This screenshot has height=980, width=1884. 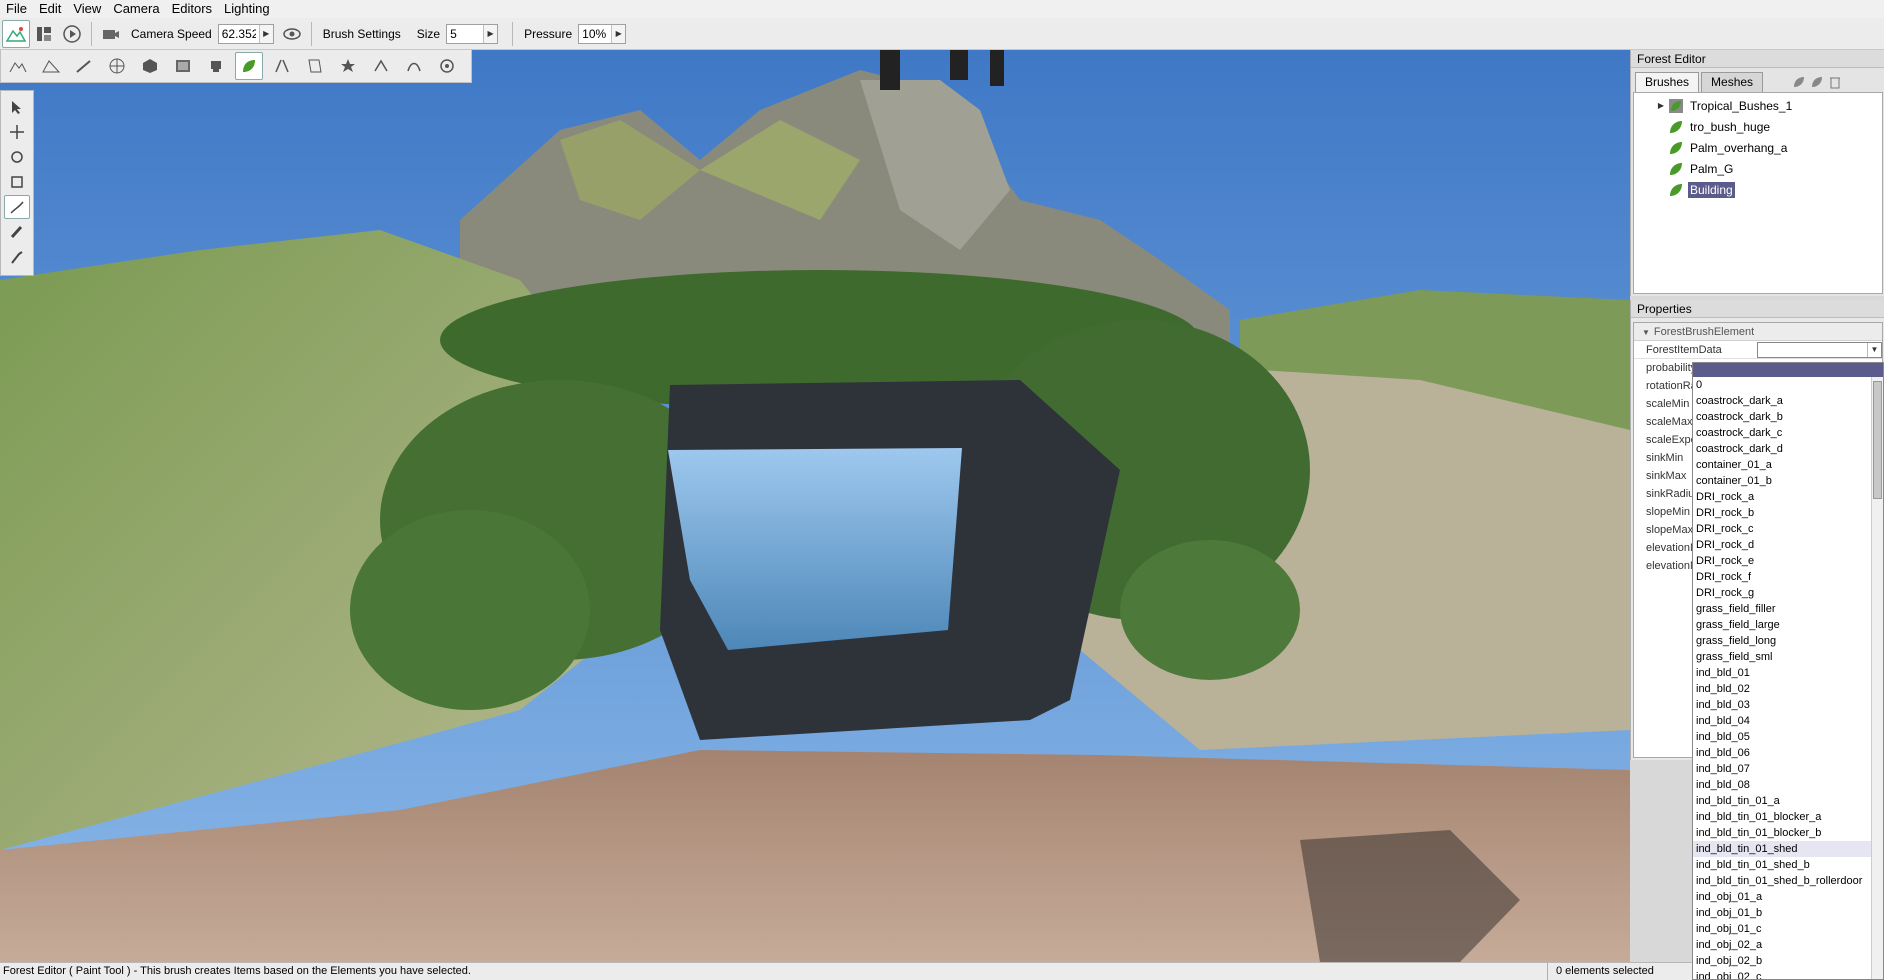 I want to click on gui-editor-button, so click(x=44, y=34).